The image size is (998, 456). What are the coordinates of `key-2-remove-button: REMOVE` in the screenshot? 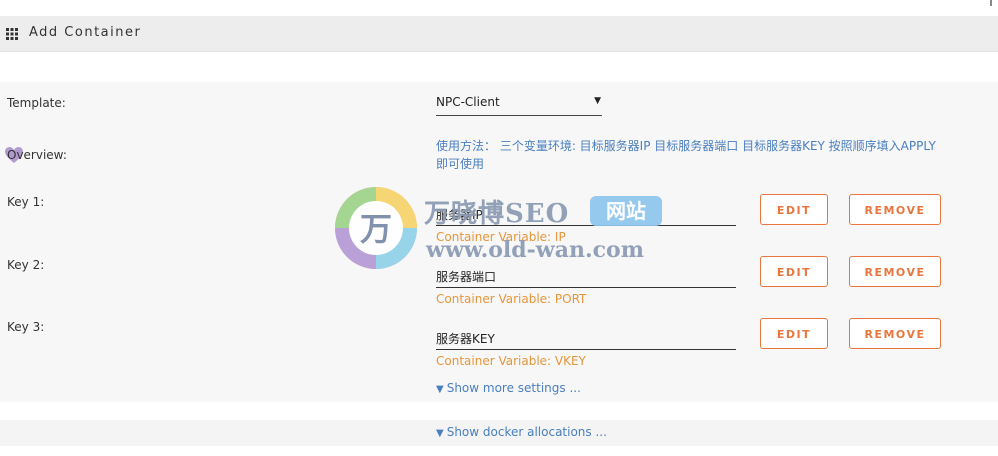 It's located at (895, 271).